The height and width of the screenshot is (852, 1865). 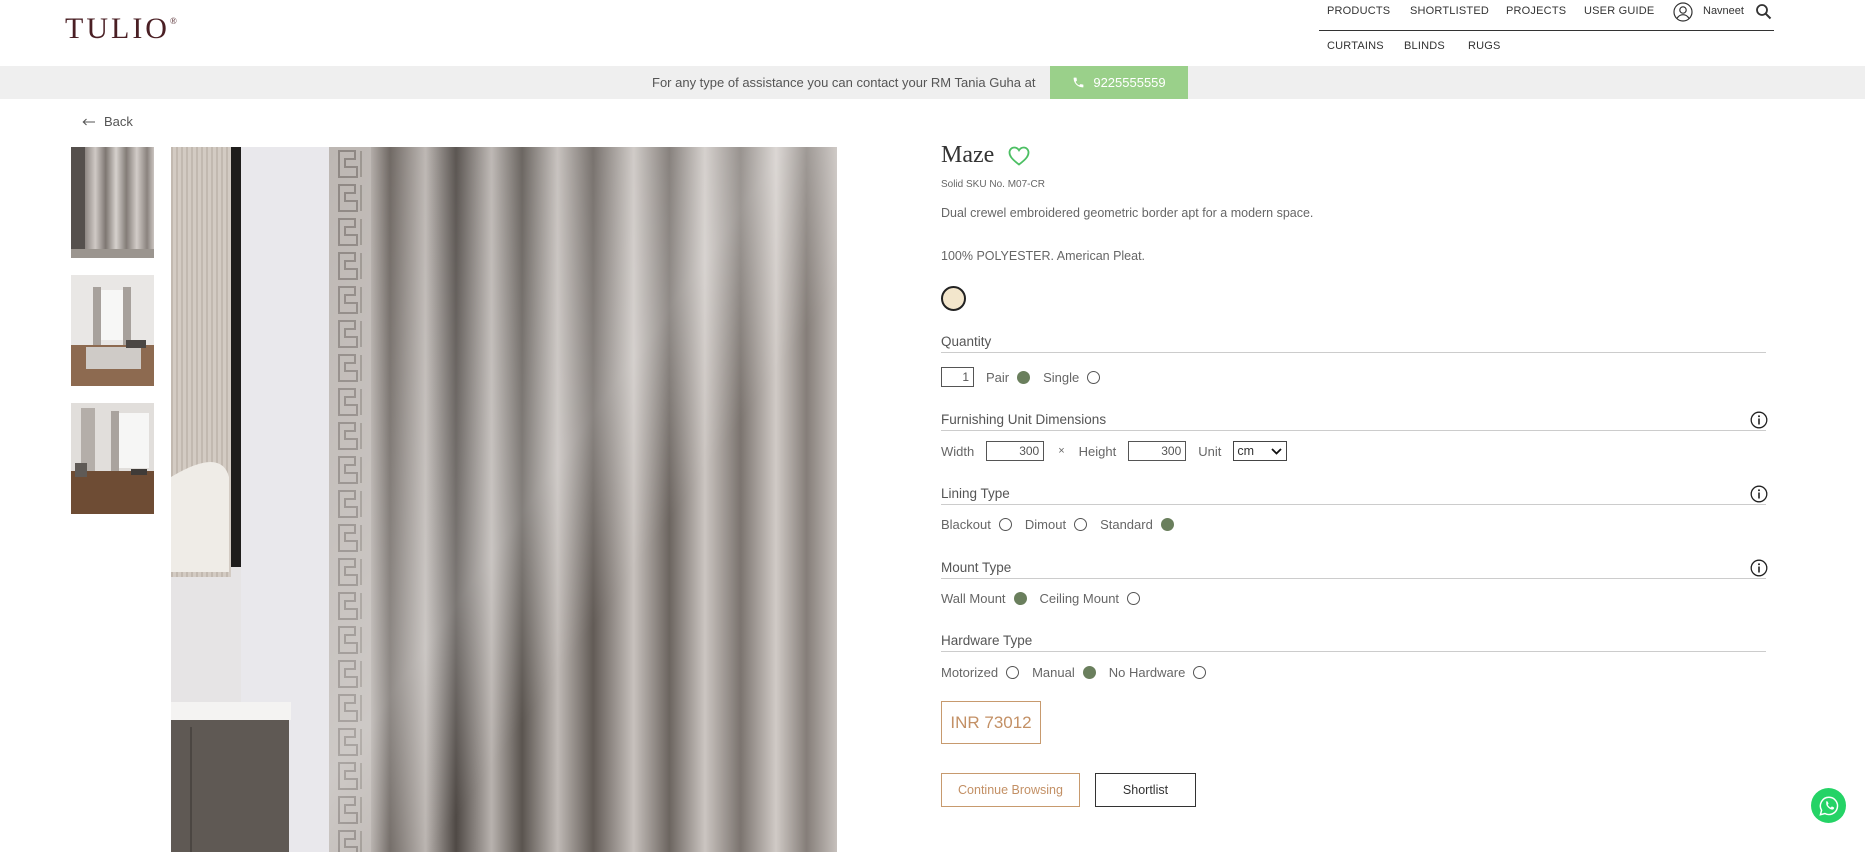 I want to click on lining-title: Lining Type, so click(x=975, y=493).